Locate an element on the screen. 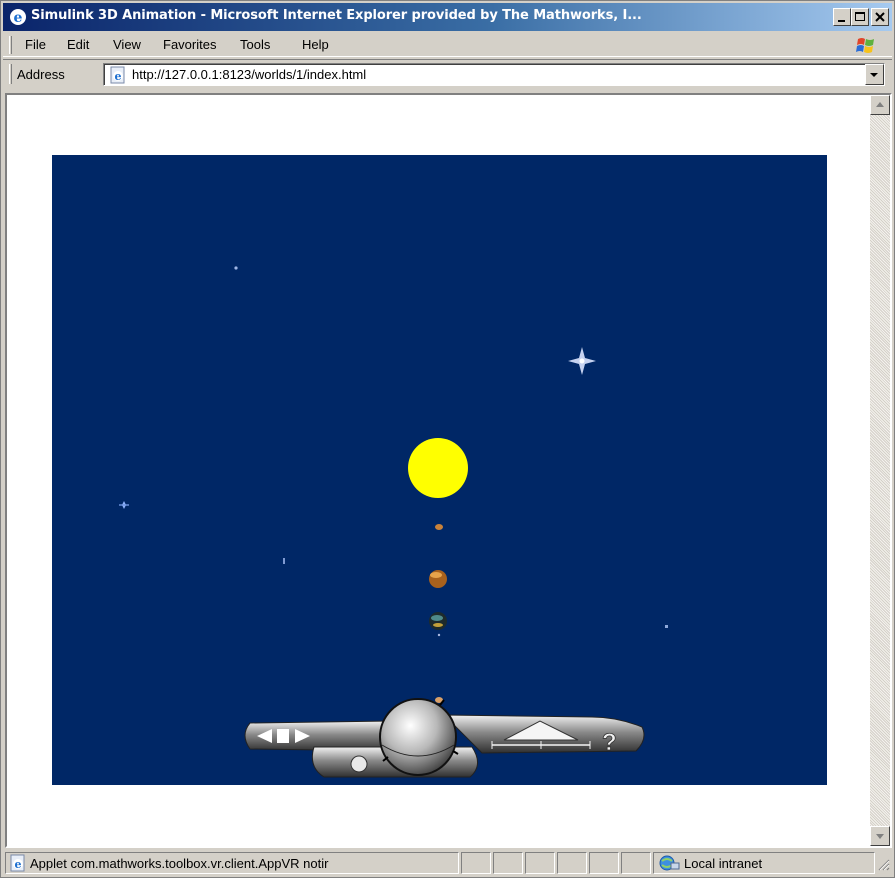 This screenshot has height=878, width=895. scroll-down-button is located at coordinates (880, 836).